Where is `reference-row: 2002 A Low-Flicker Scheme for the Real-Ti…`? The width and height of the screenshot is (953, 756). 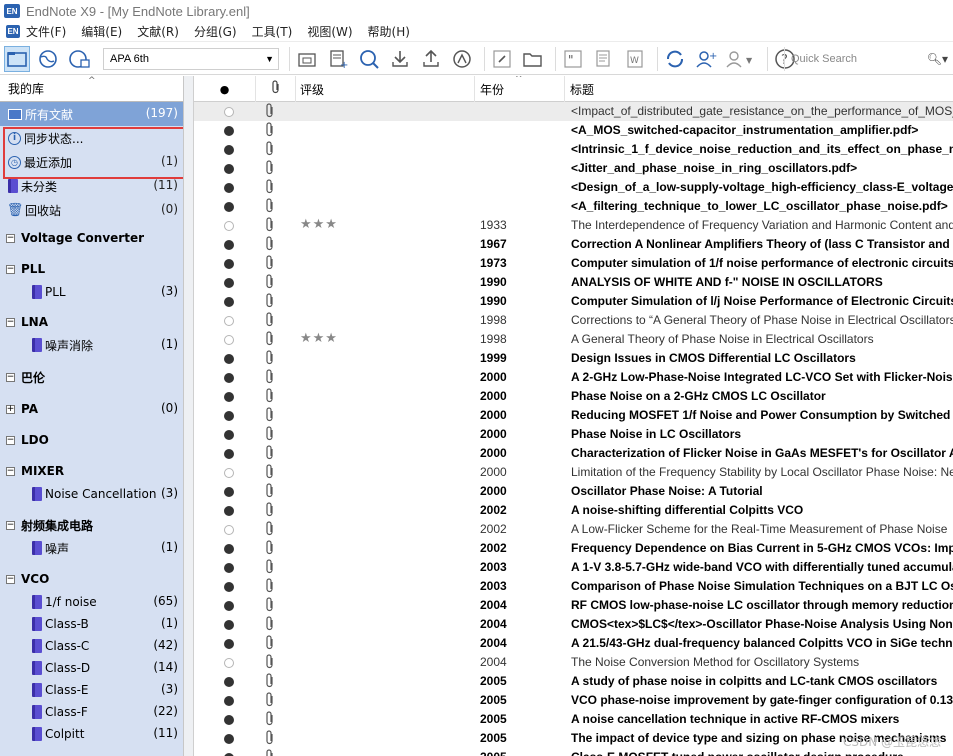 reference-row: 2002 A Low-Flicker Scheme for the Real-Ti… is located at coordinates (573, 529).